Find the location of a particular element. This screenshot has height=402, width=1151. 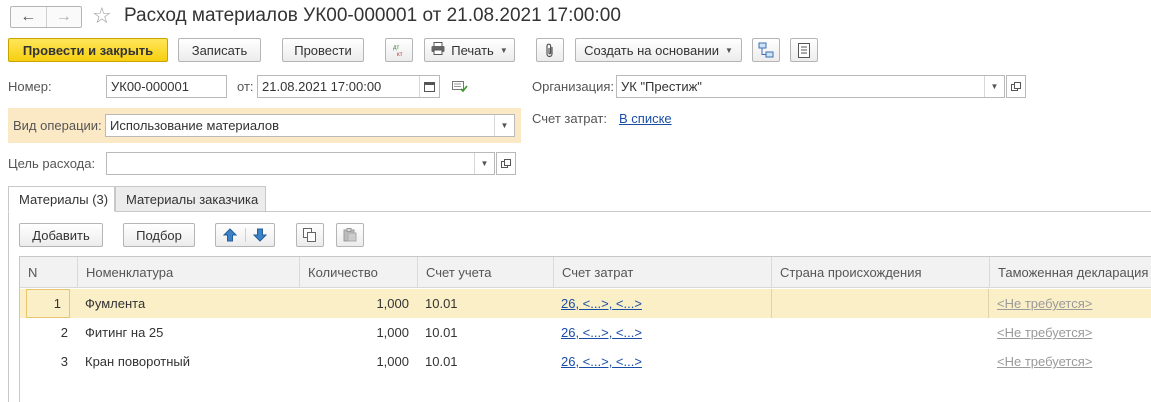

operation-type-label: Вид операции: is located at coordinates (57, 125).